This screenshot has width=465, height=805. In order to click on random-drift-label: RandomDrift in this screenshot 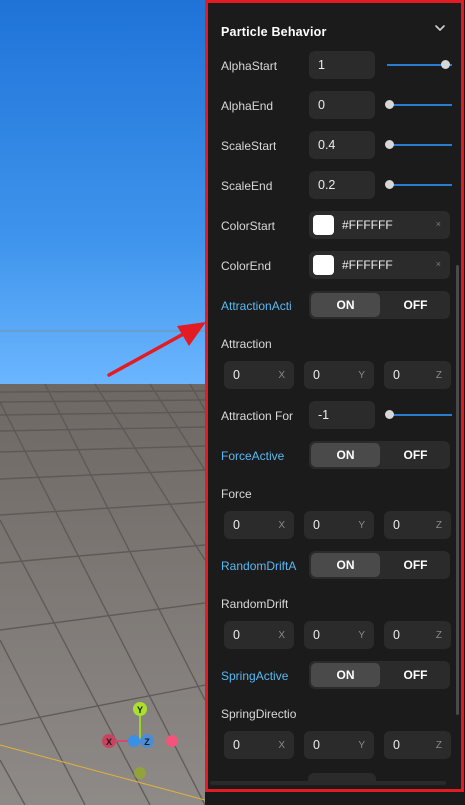, I will do `click(255, 604)`.